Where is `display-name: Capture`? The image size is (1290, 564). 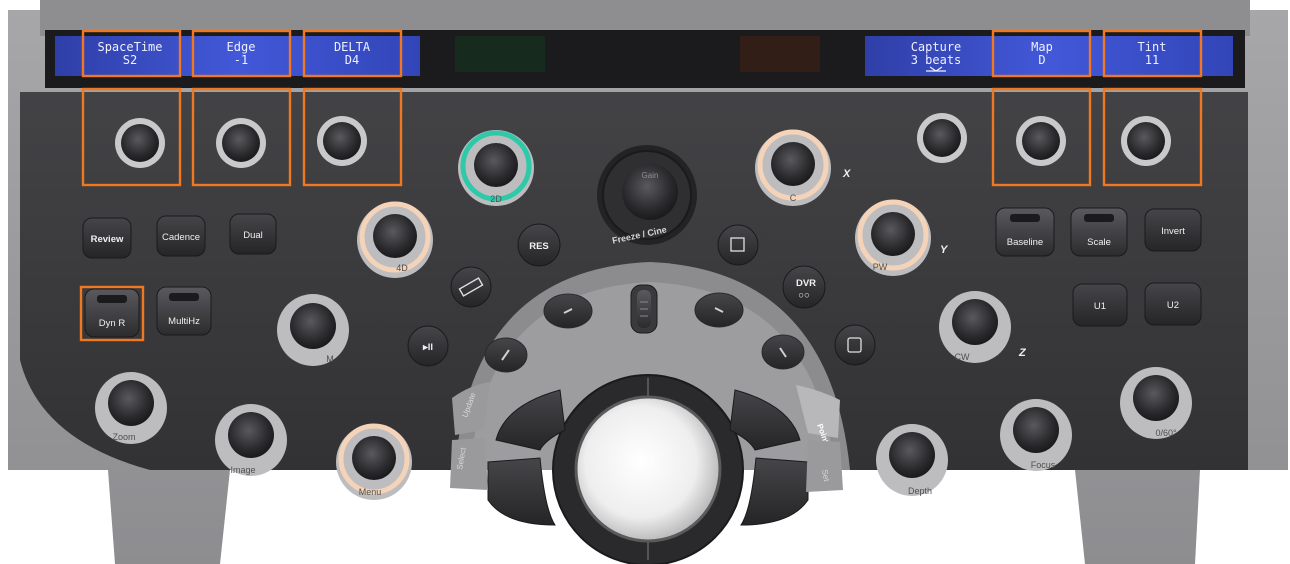 display-name: Capture is located at coordinates (936, 47).